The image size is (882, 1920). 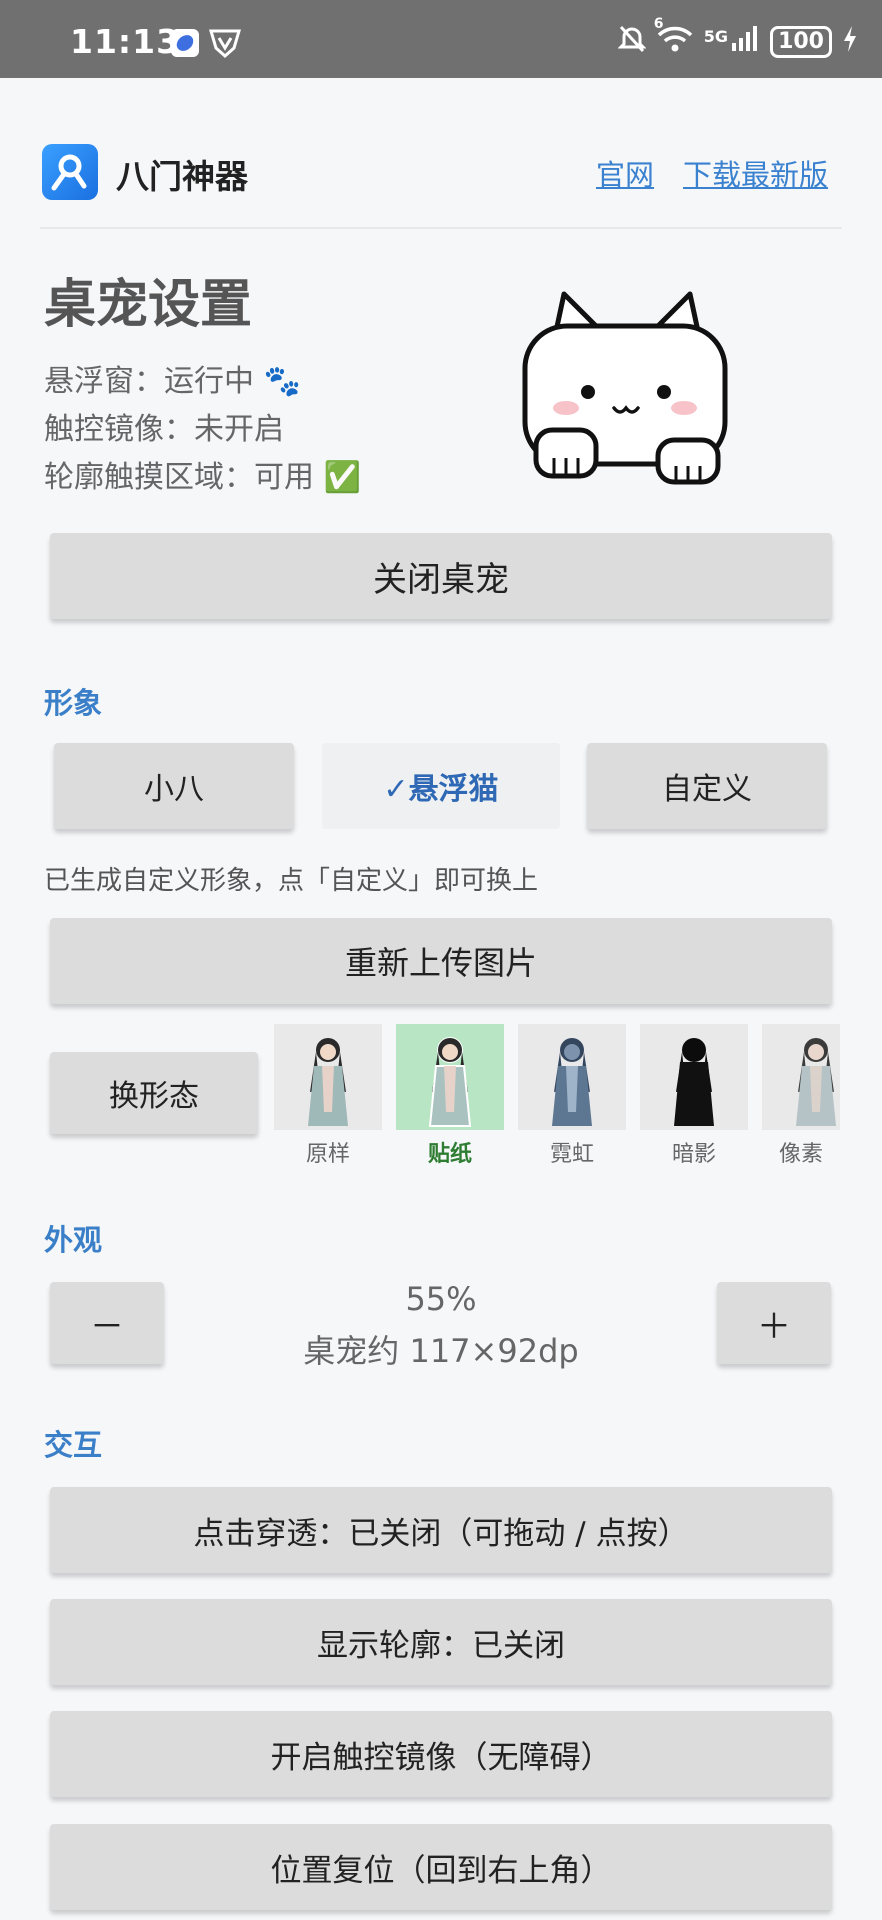 I want to click on form-label-shadow: 暗影, so click(x=693, y=1154).